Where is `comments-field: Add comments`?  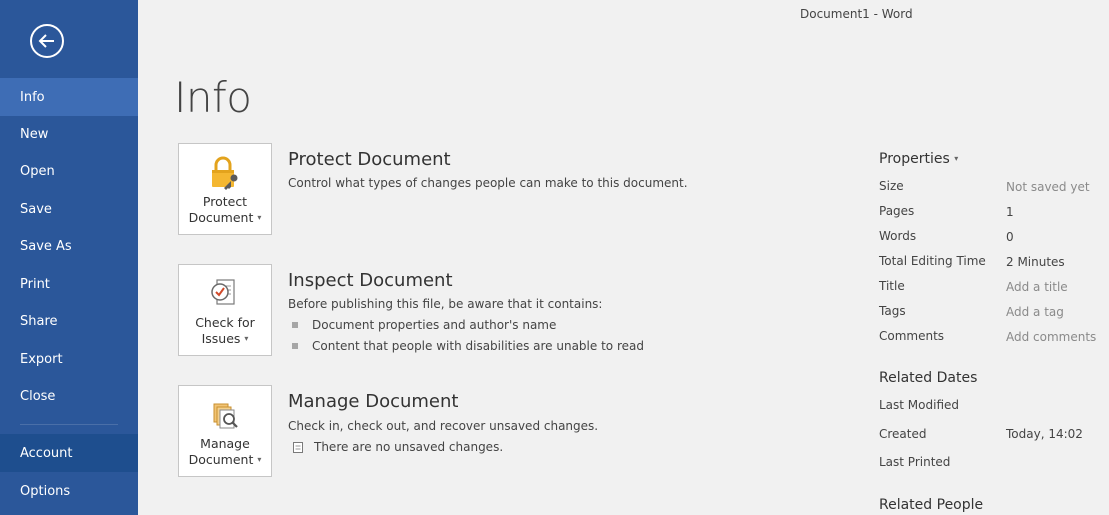
comments-field: Add comments is located at coordinates (1051, 337).